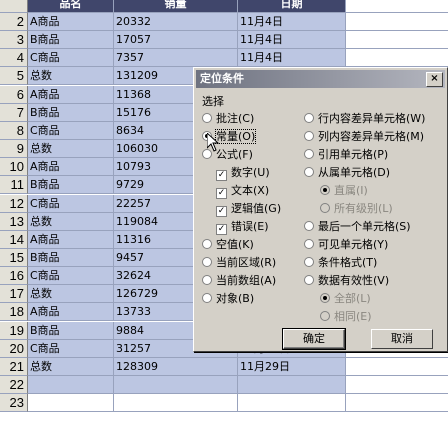 The height and width of the screenshot is (430, 448). I want to click on row-number: 21, so click(14, 366).